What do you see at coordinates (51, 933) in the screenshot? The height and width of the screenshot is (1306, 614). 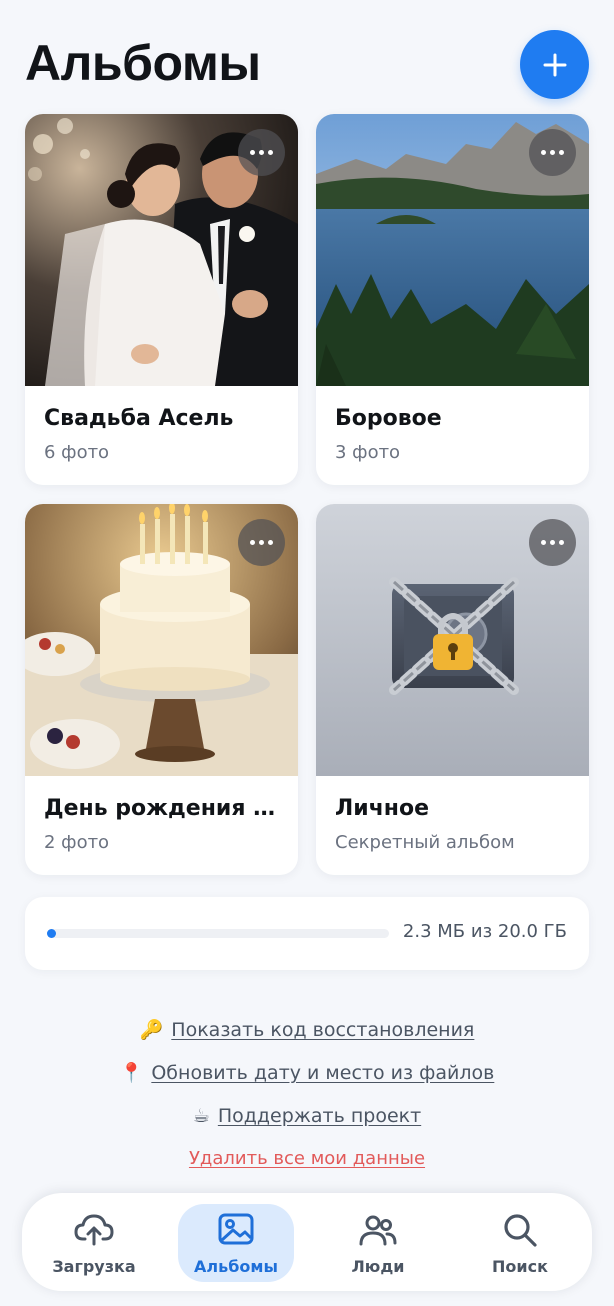 I see `storage-progress-fill` at bounding box center [51, 933].